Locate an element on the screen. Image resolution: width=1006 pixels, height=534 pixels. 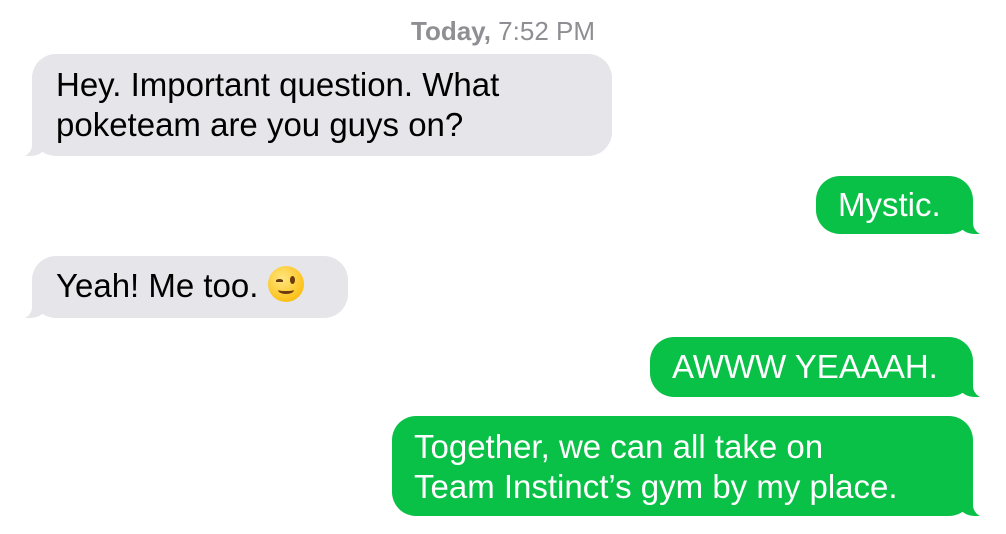
outgoing-message-bubble: Mystic. is located at coordinates (904, 205).